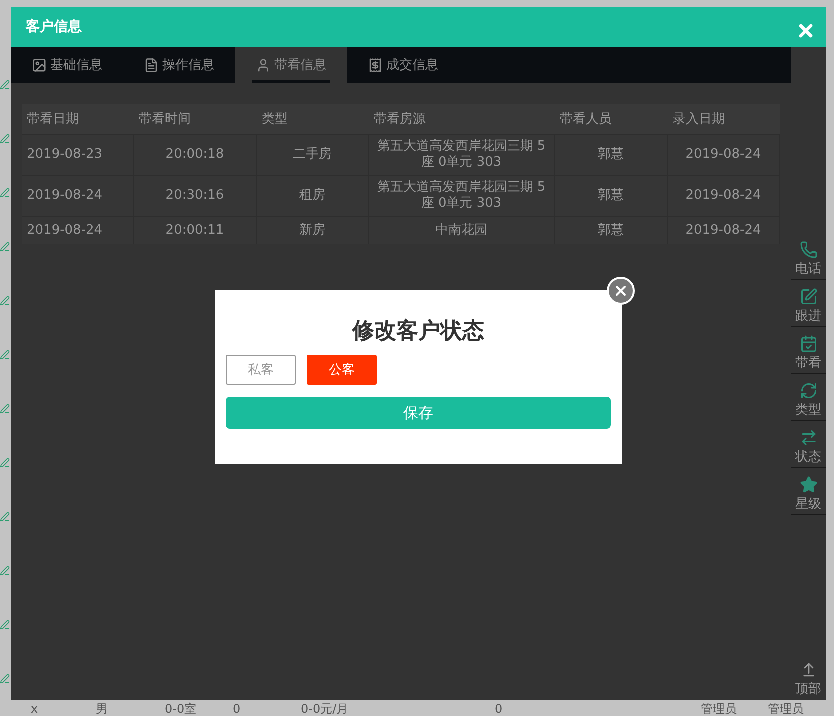  I want to click on tab: 成交信息, so click(403, 65).